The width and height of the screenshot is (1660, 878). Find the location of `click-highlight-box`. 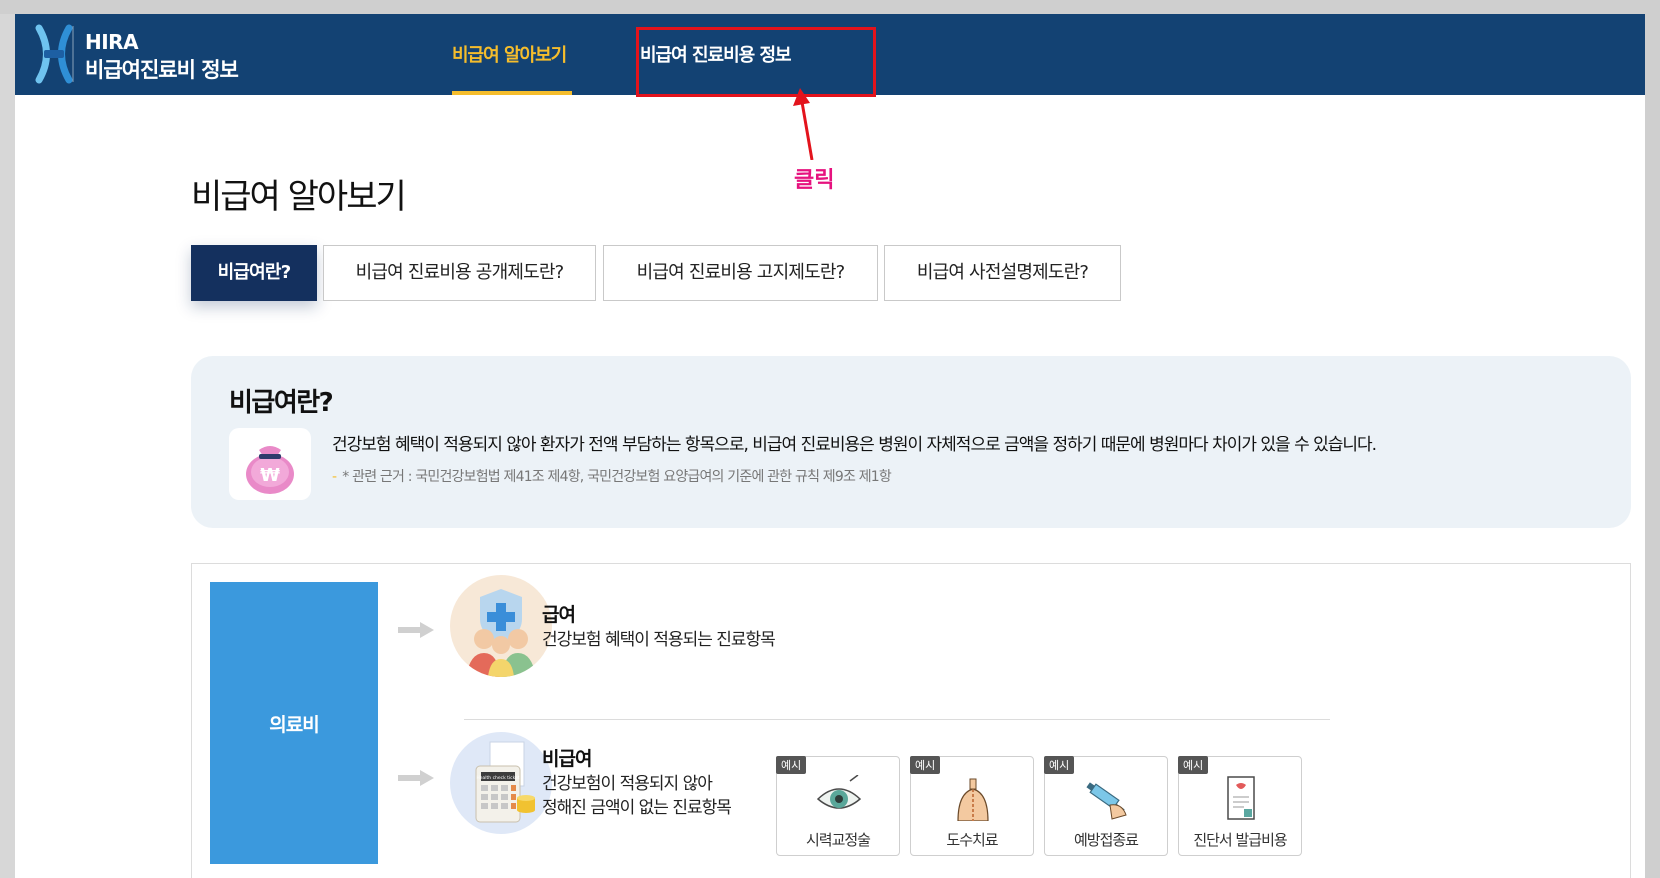

click-highlight-box is located at coordinates (756, 62).